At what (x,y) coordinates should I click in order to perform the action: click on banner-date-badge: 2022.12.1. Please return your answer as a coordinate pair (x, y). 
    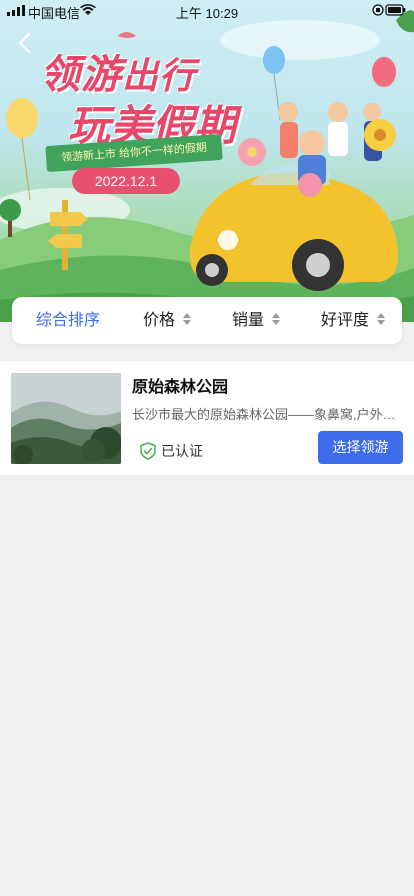
    Looking at the image, I should click on (126, 181).